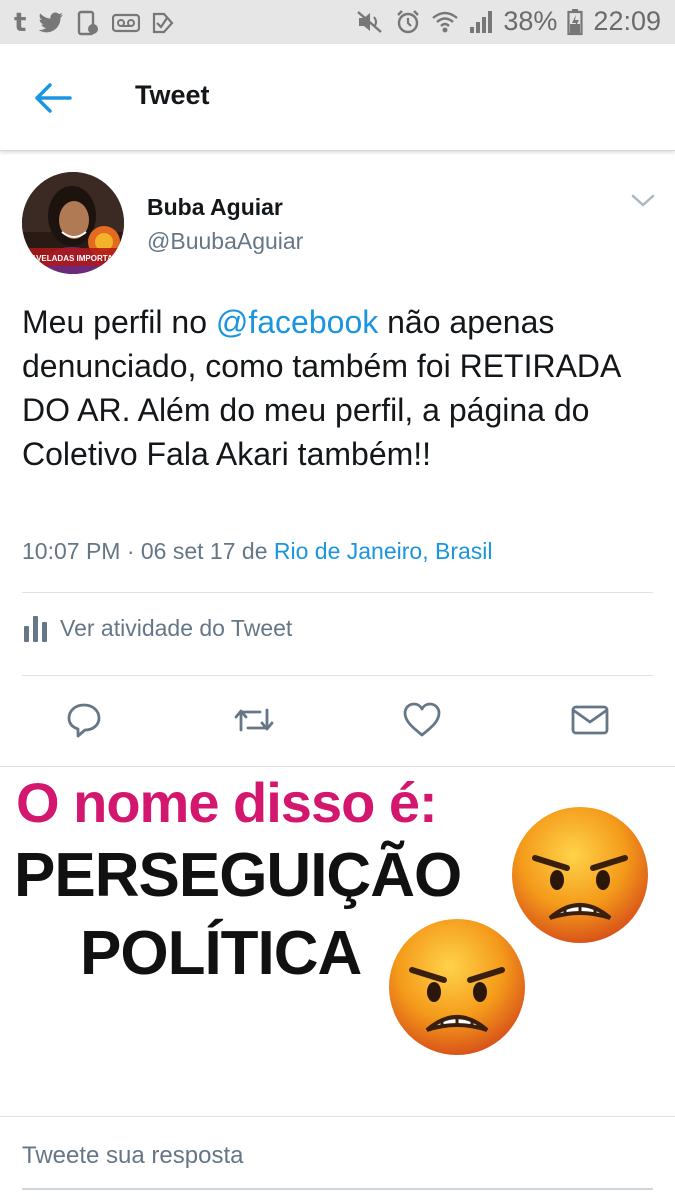 Image resolution: width=675 pixels, height=1200 pixels. I want to click on location-link: Rio de Janeiro, Brasil, so click(383, 551).